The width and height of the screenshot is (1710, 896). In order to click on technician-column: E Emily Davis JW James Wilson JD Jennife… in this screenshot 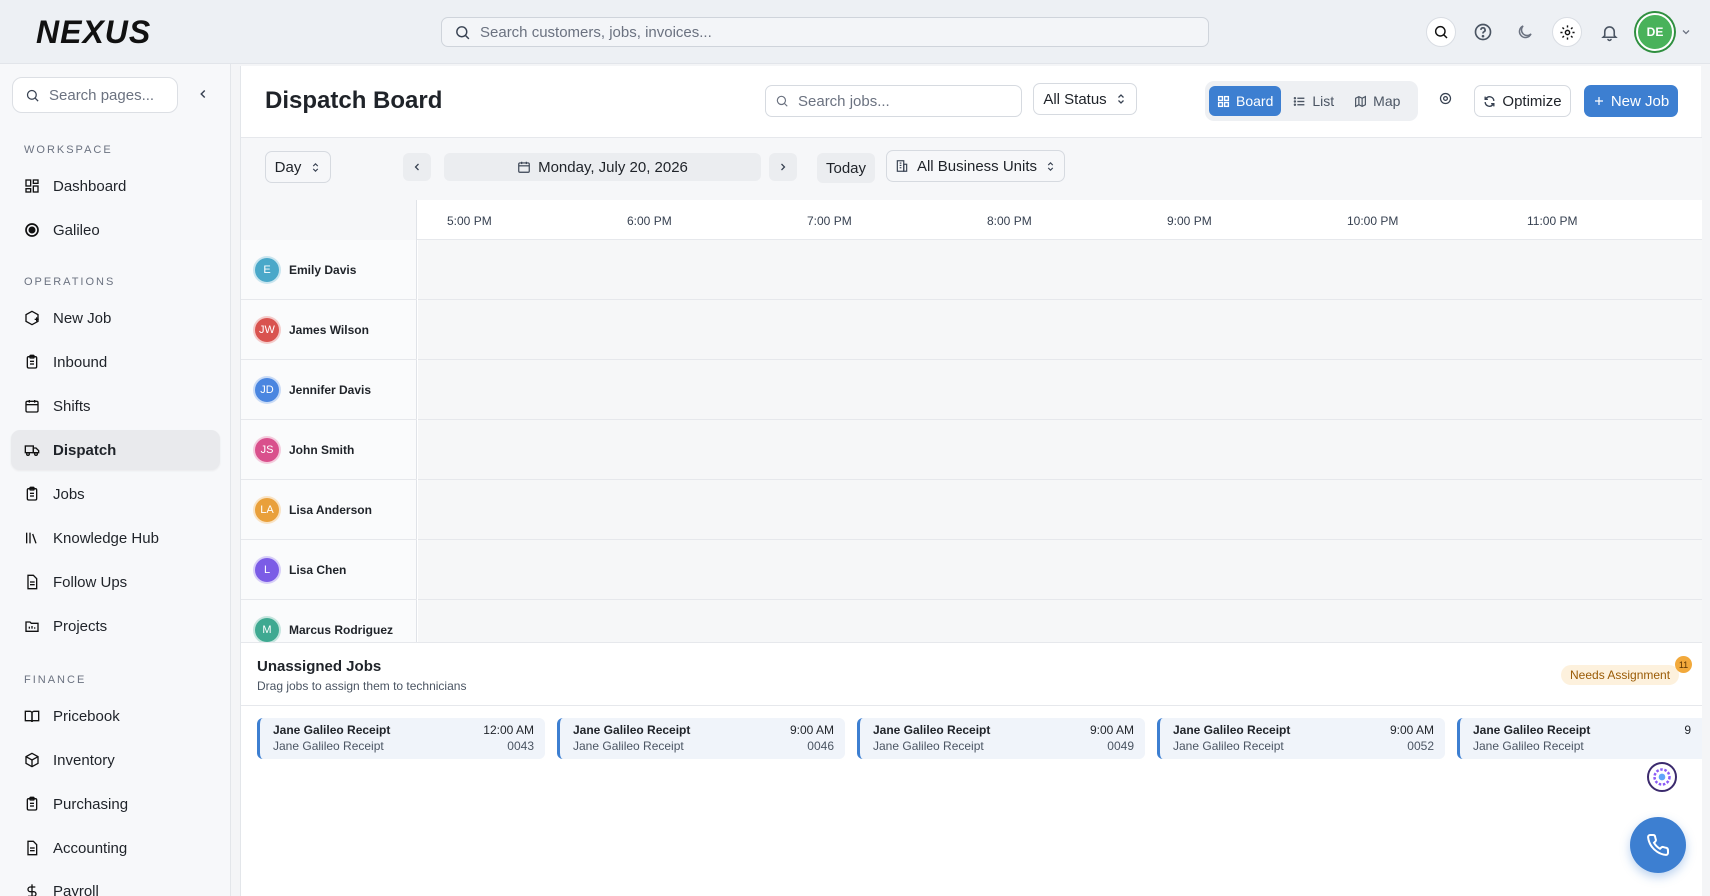, I will do `click(329, 441)`.